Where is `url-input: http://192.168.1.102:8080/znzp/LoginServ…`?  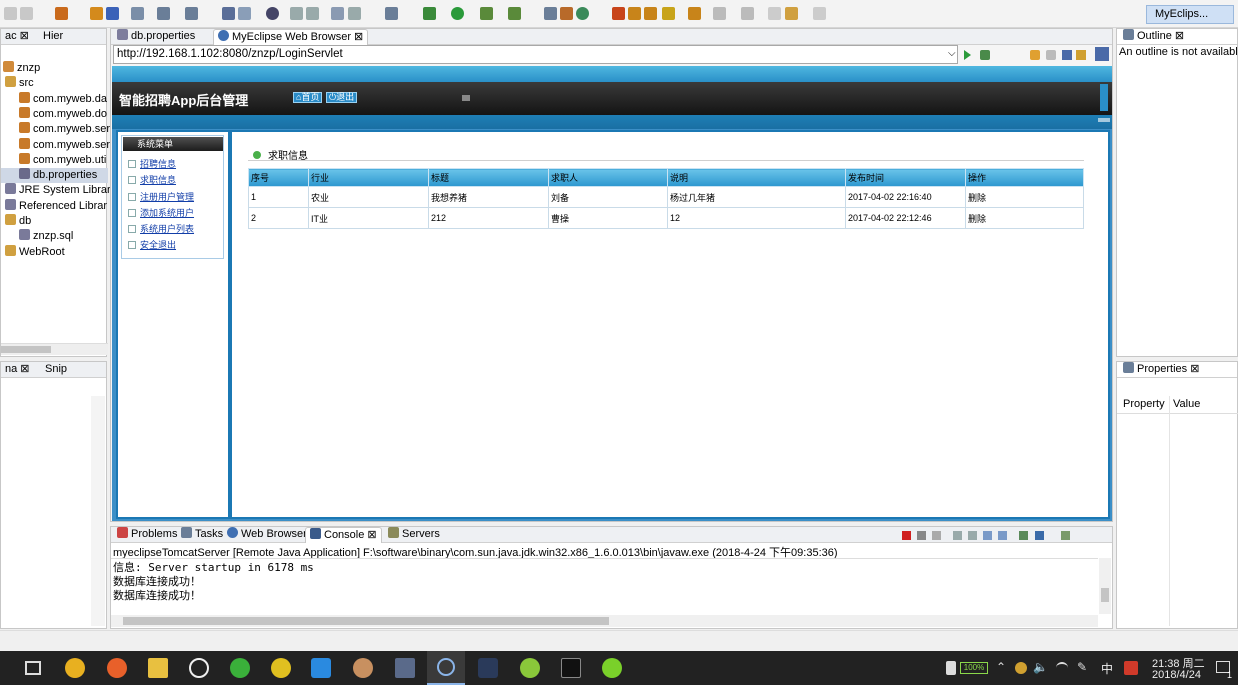
url-input: http://192.168.1.102:8080/znzp/LoginServ… is located at coordinates (535, 54).